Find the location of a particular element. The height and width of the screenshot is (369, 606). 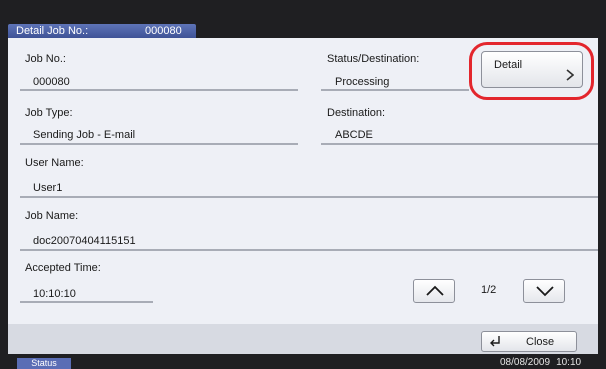

destination-label: Destination: is located at coordinates (356, 113).